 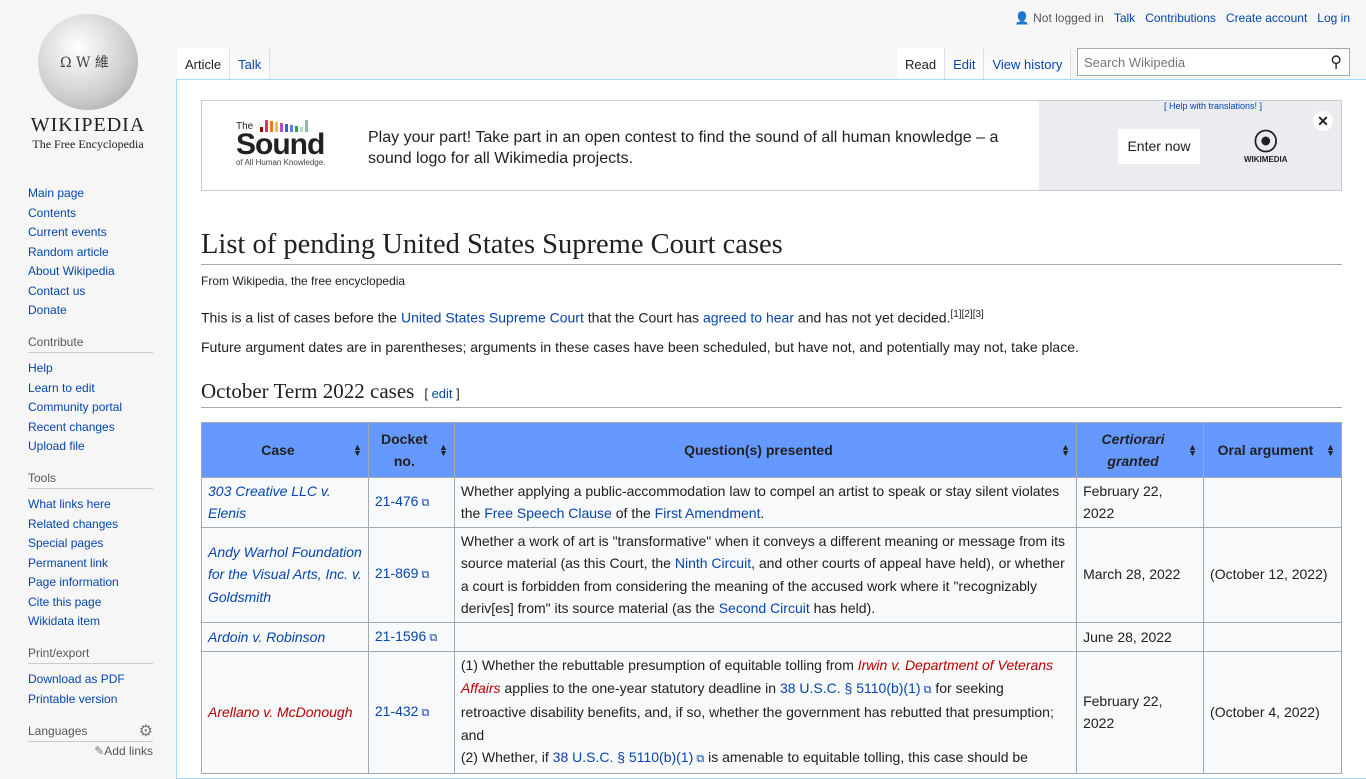 I want to click on sidebar-item-random-article: Random article, so click(x=93, y=252).